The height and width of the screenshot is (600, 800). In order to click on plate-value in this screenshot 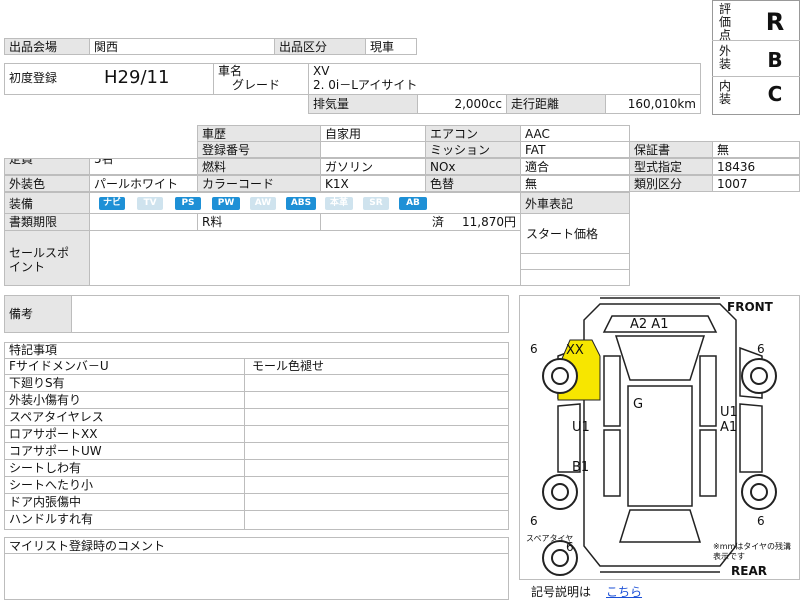, I will do `click(373, 149)`.